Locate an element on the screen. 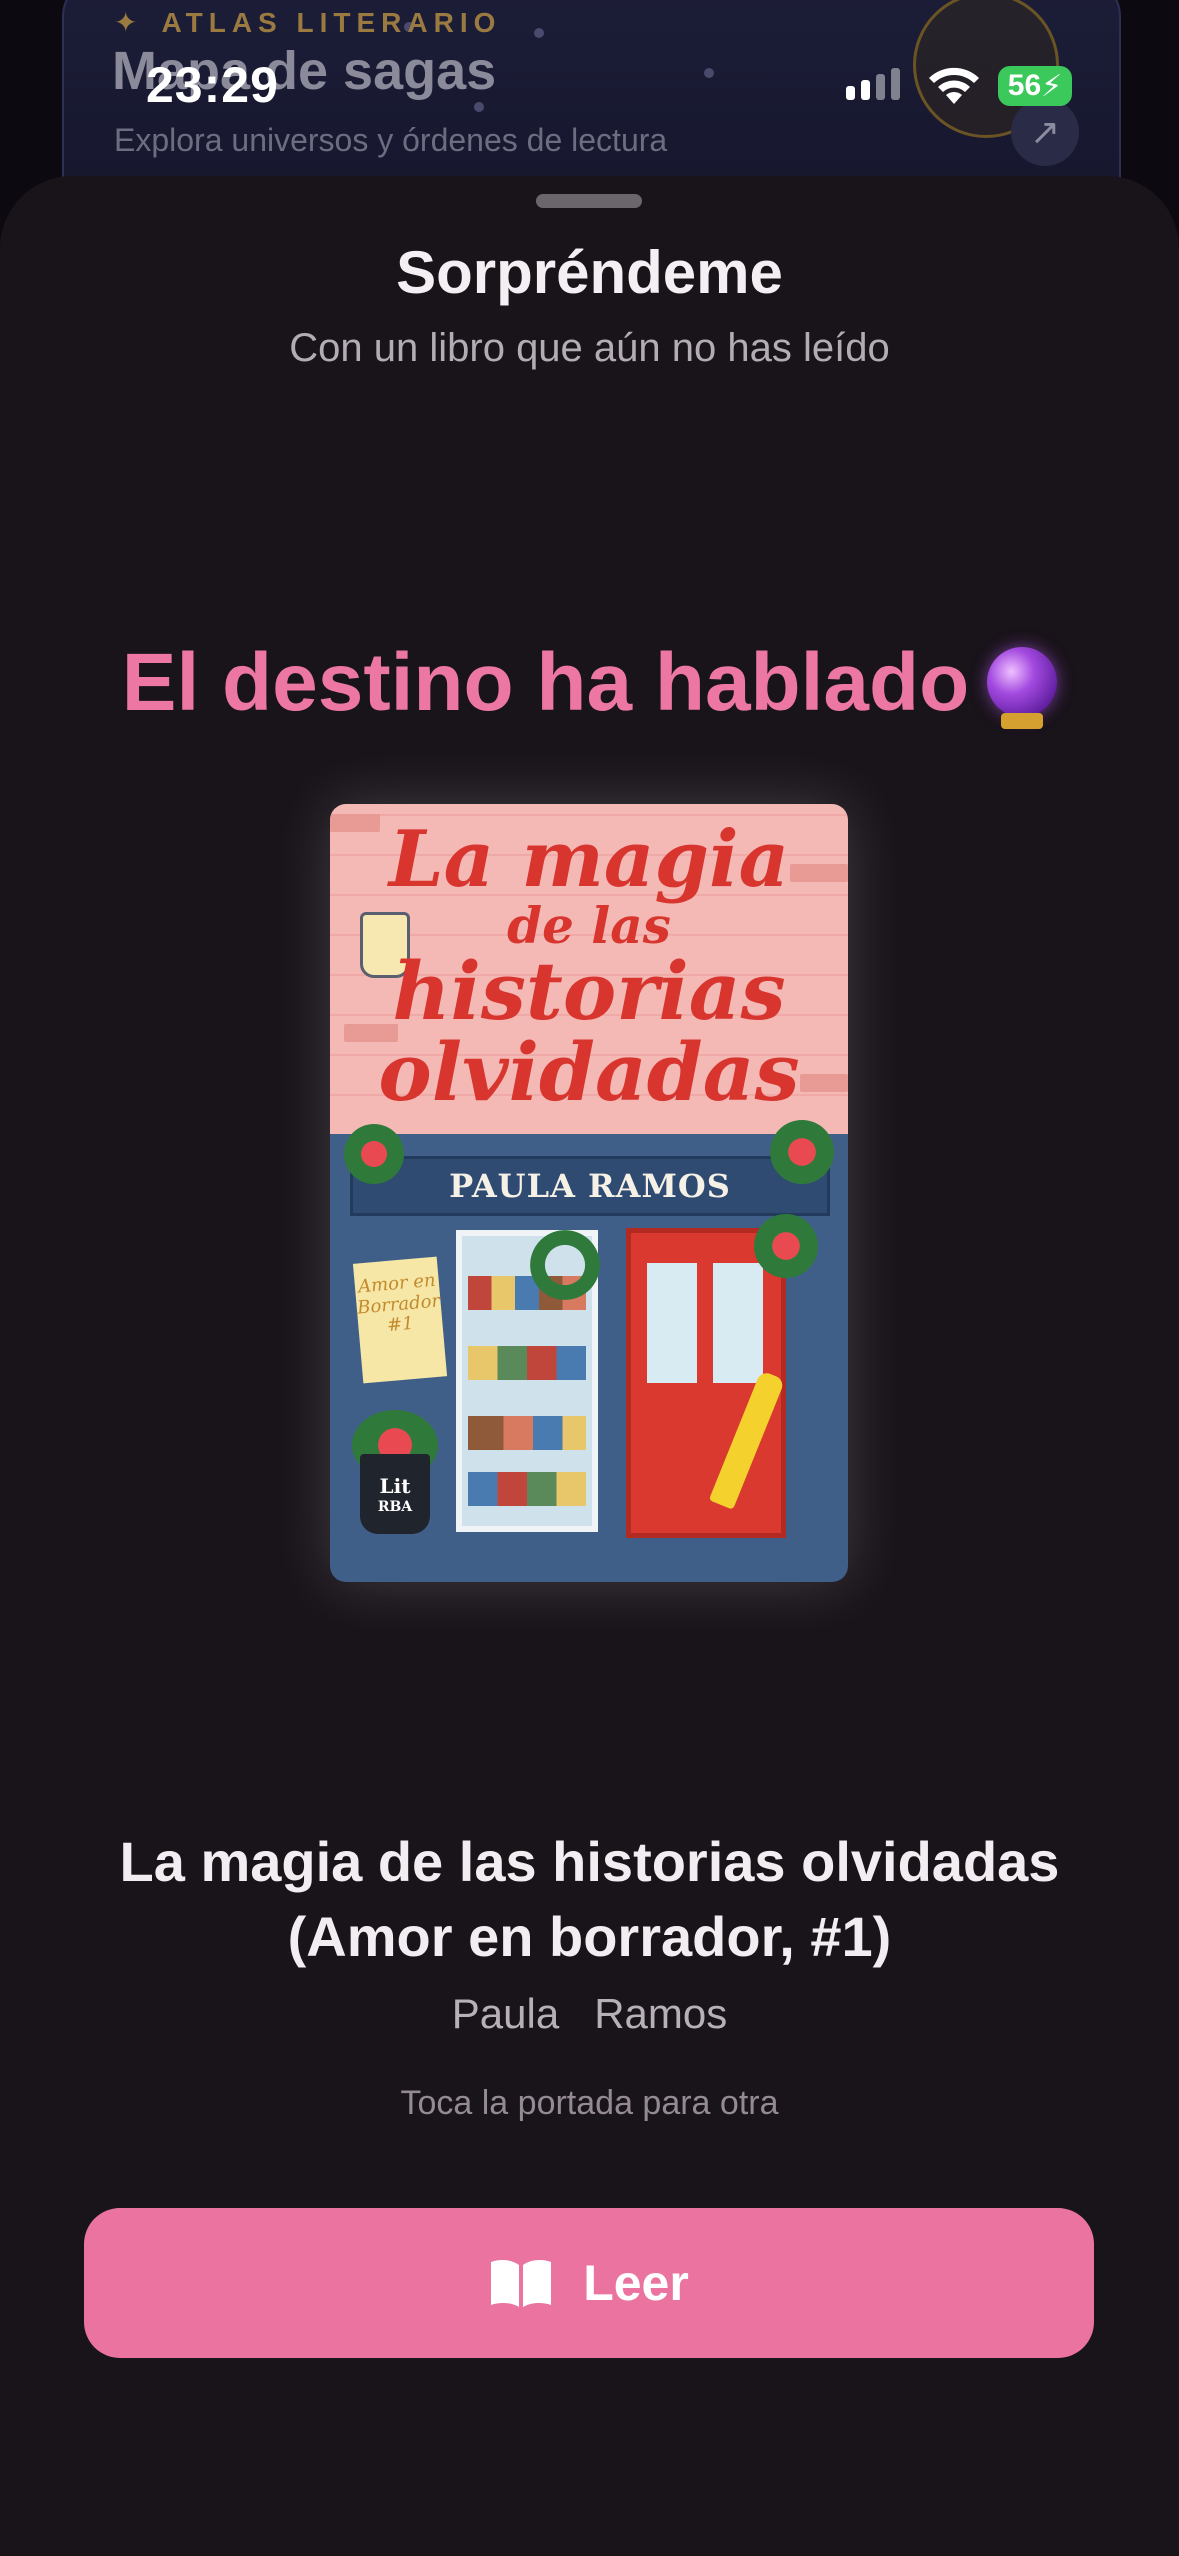 This screenshot has height=2556, width=1179. sheet-title: Sorpréndeme is located at coordinates (589, 272).